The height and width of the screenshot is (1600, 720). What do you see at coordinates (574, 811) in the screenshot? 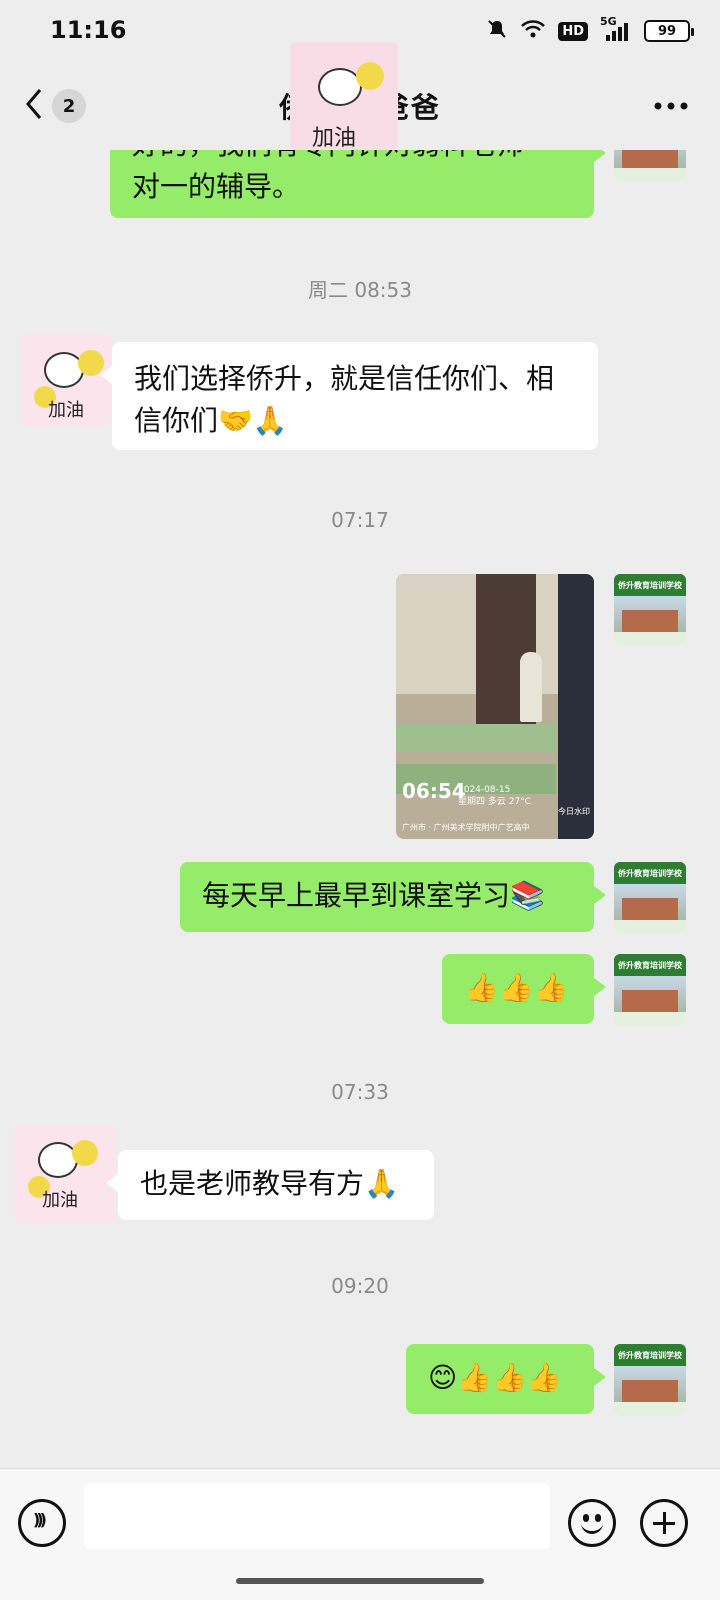
I see `image-overlay-watermark: 今日水印` at bounding box center [574, 811].